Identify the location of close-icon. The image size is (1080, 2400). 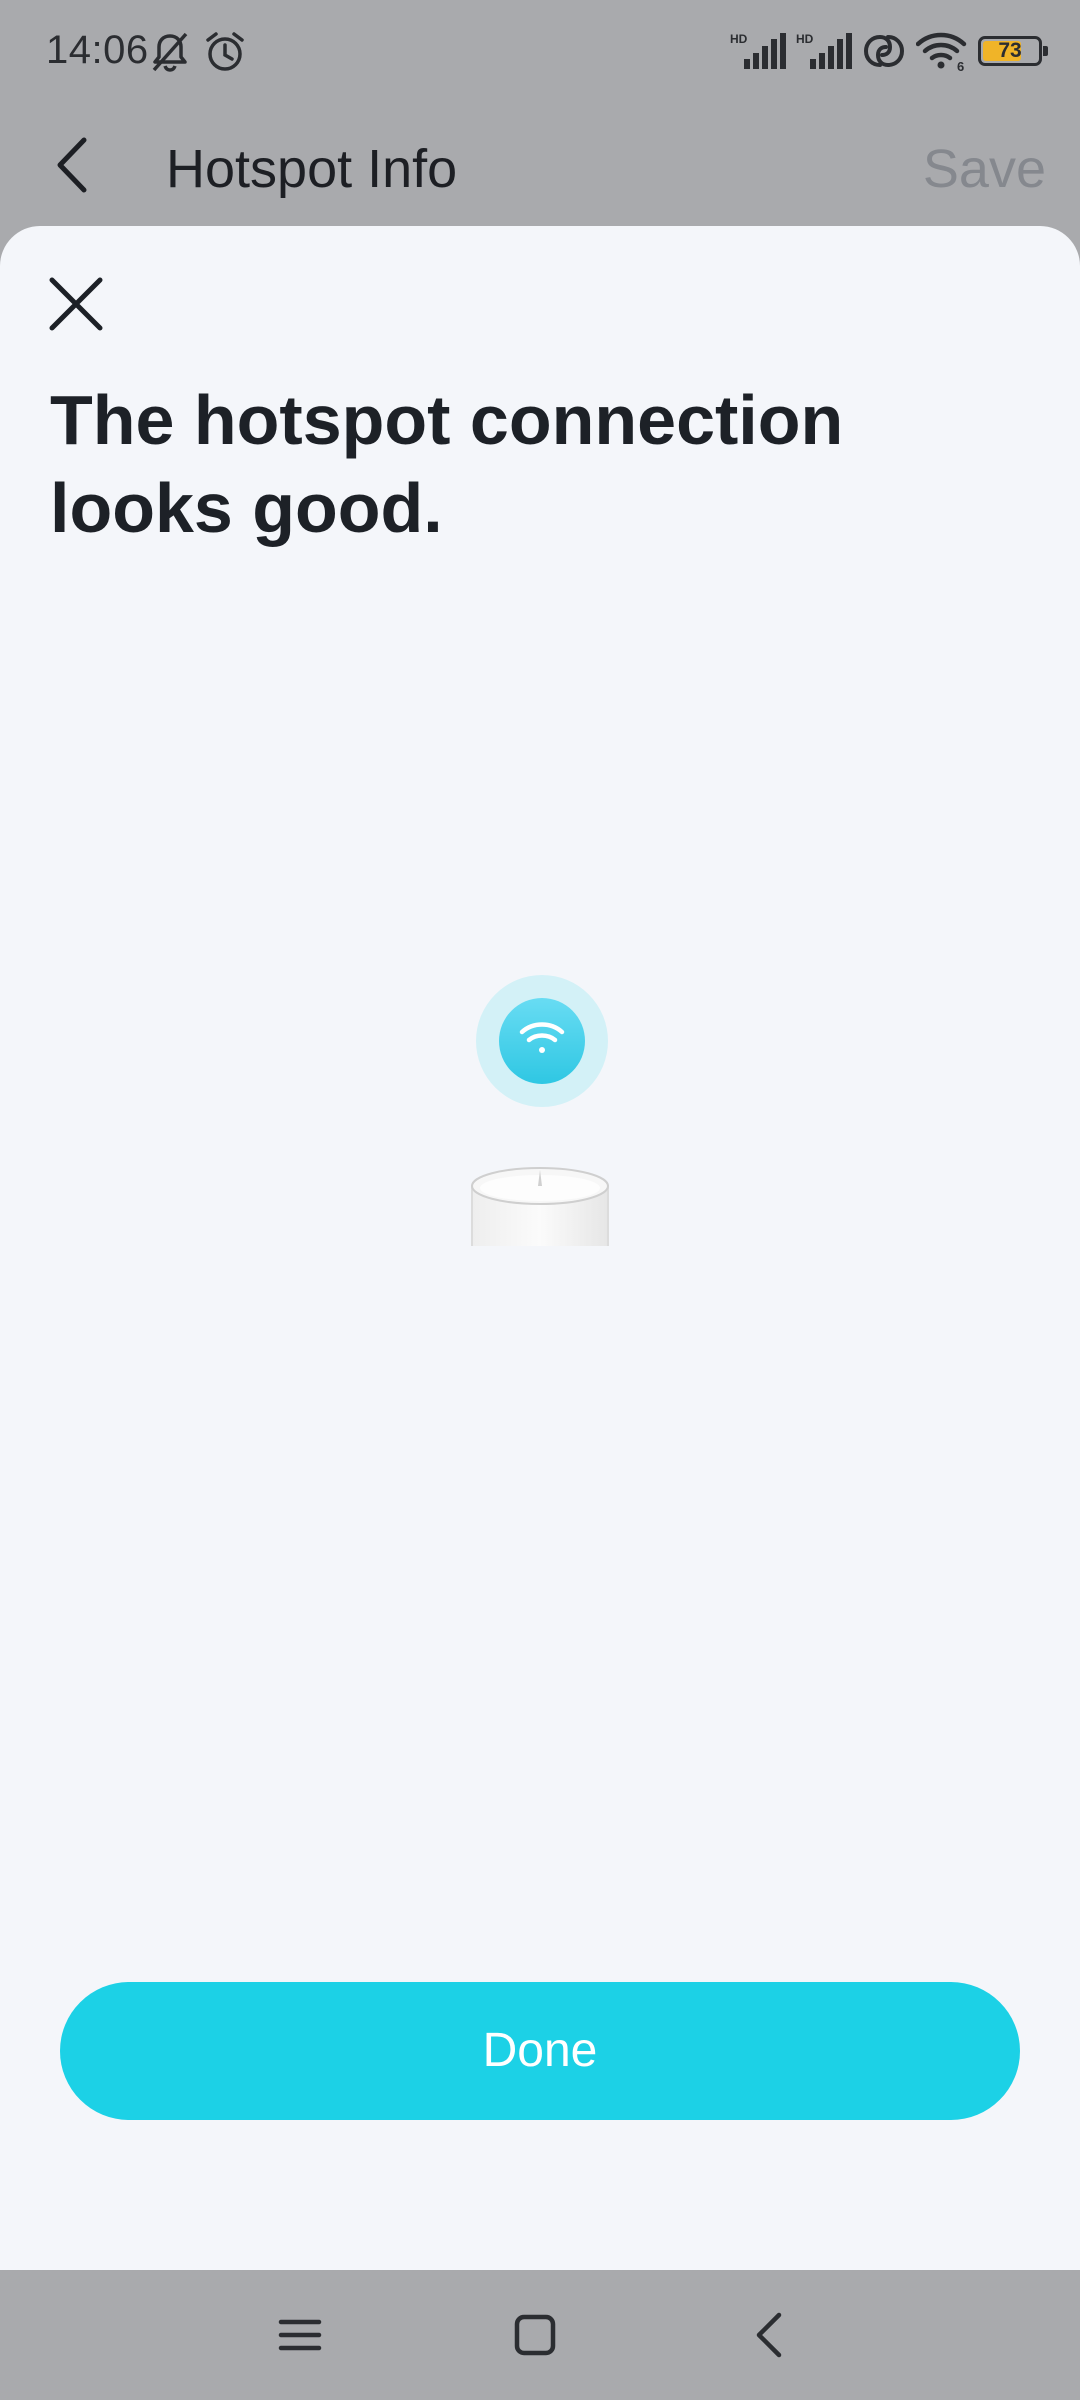
(76, 304).